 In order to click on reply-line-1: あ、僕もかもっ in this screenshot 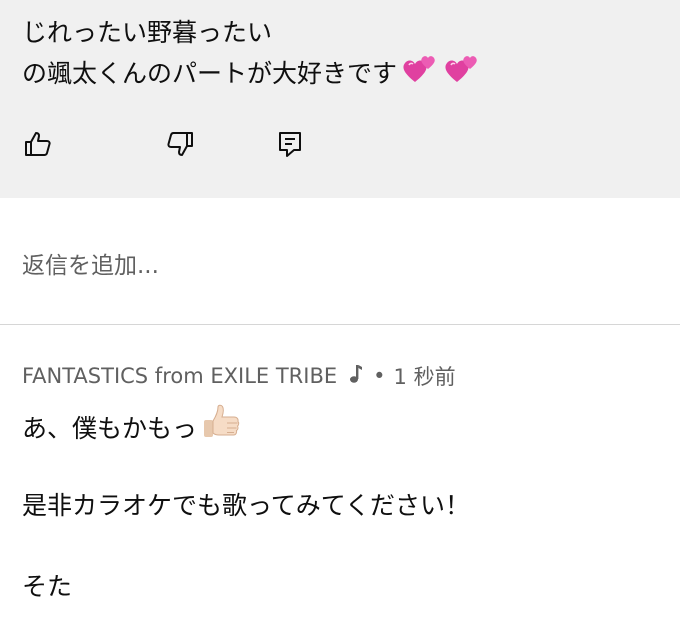, I will do `click(131, 425)`.